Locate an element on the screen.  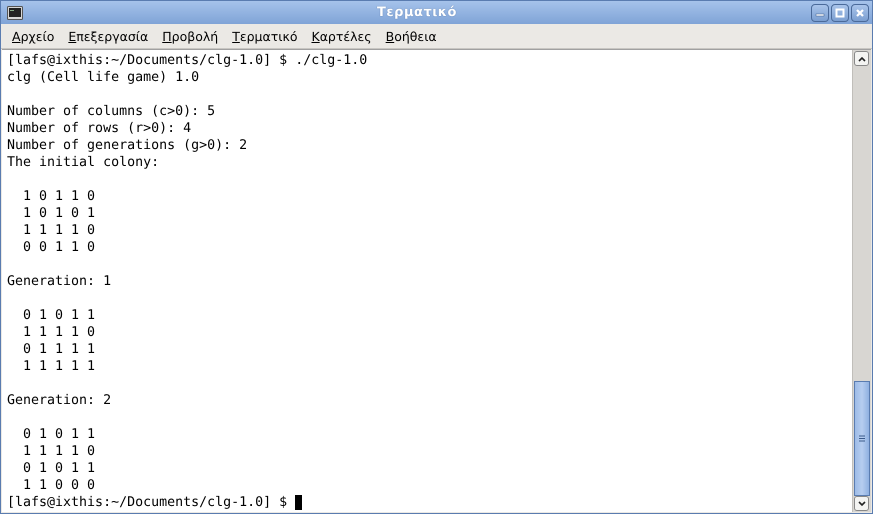
menu-item: Επεξεργασία is located at coordinates (108, 36).